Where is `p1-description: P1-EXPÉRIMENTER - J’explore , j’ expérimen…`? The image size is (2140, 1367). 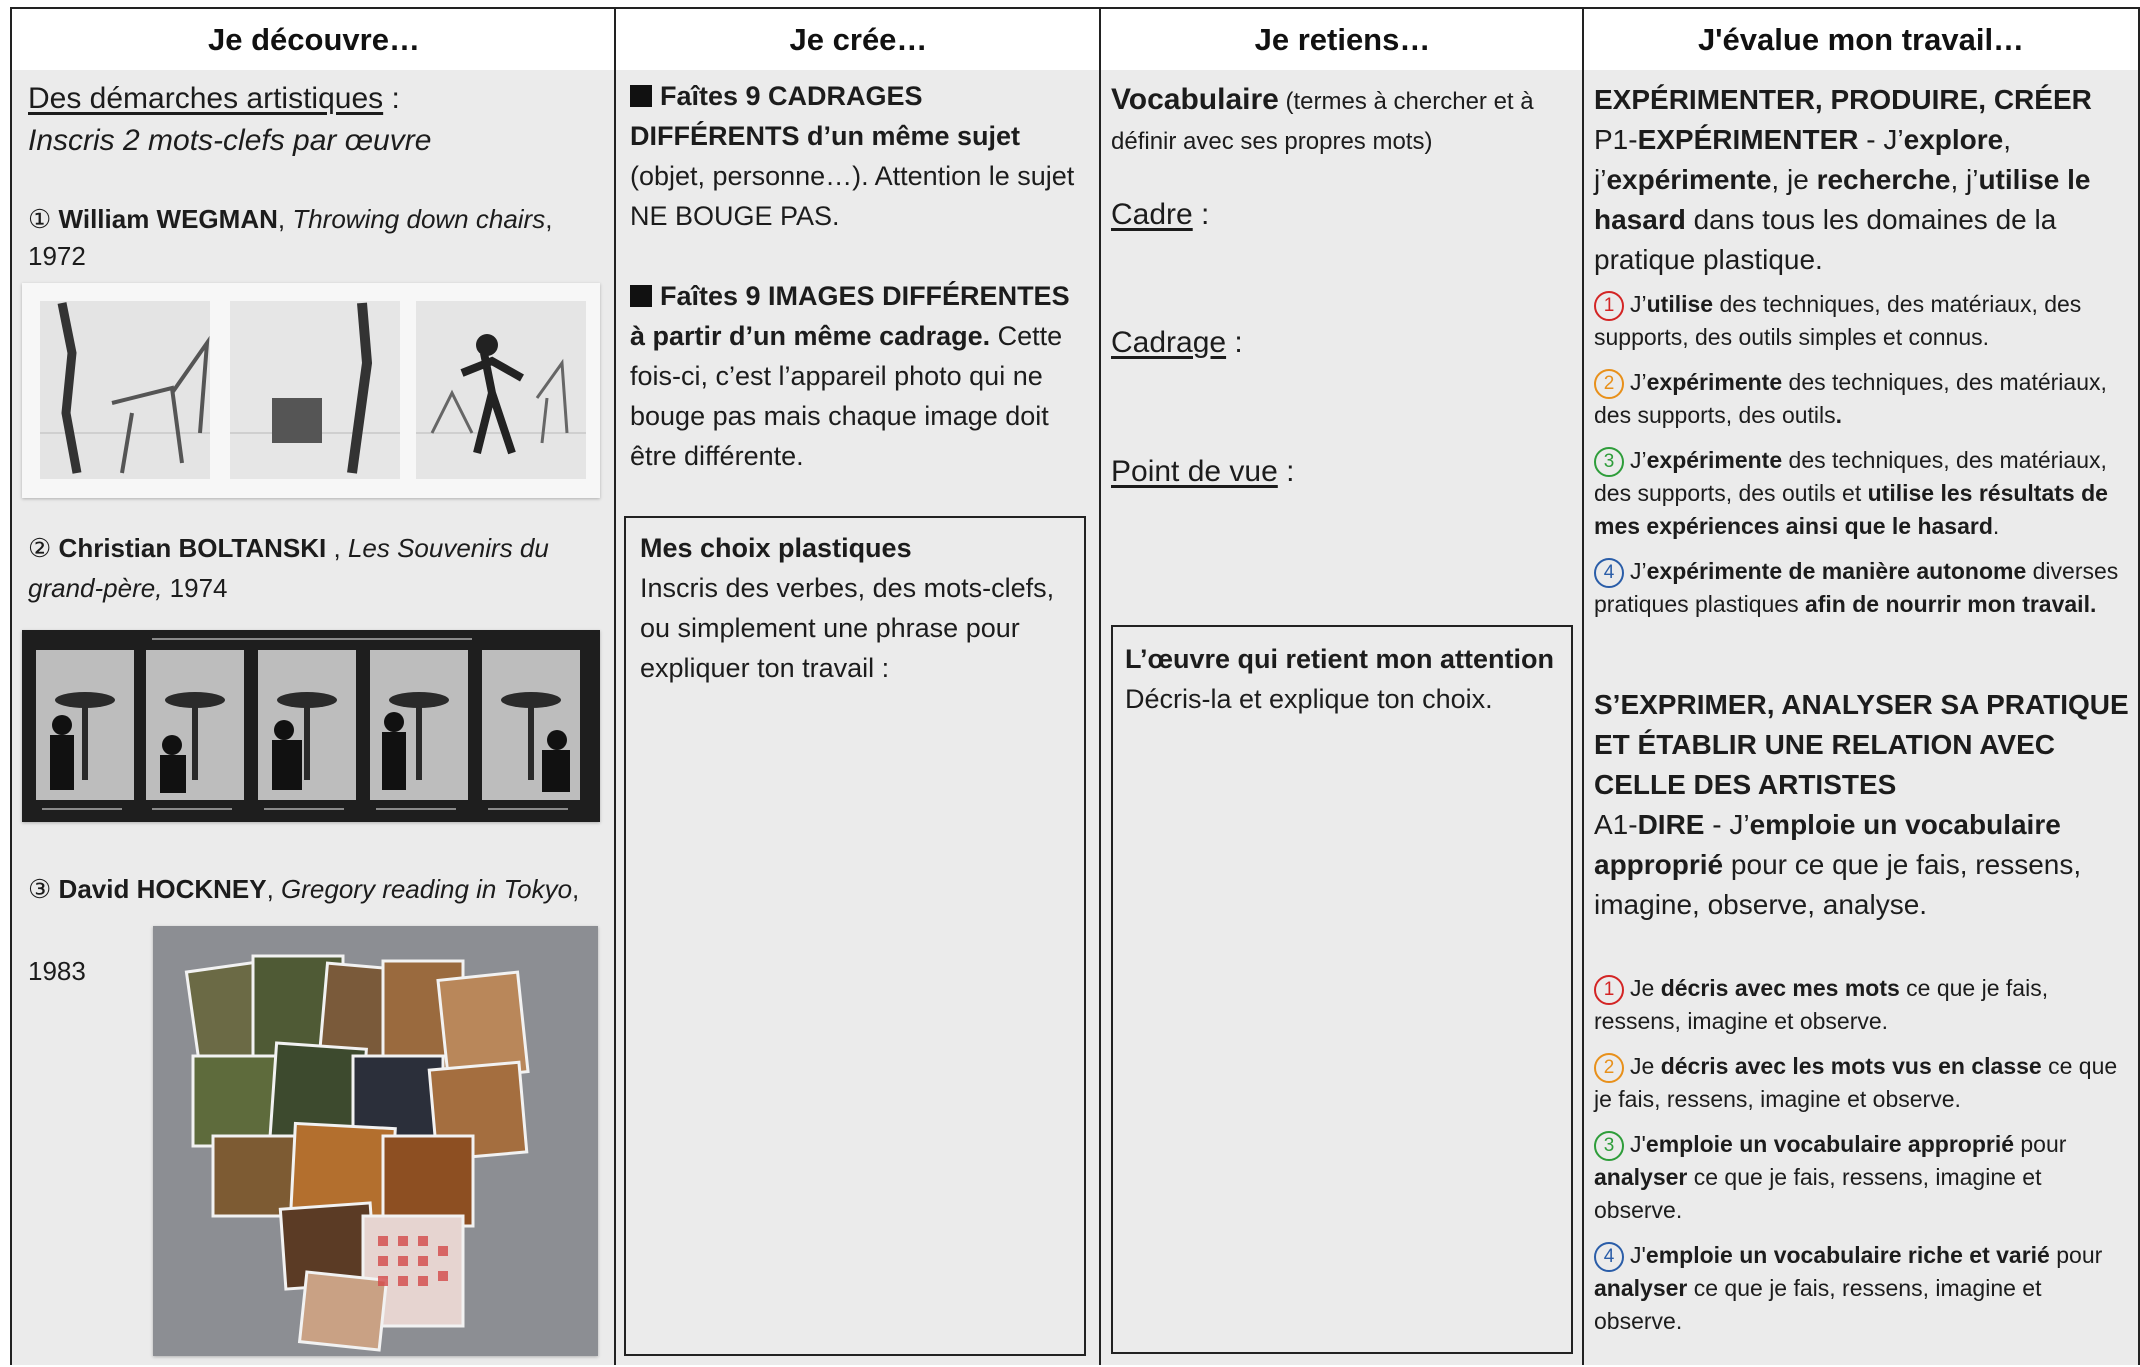 p1-description: P1-EXPÉRIMENTER - J’explore , j’ expérimen… is located at coordinates (1863, 200).